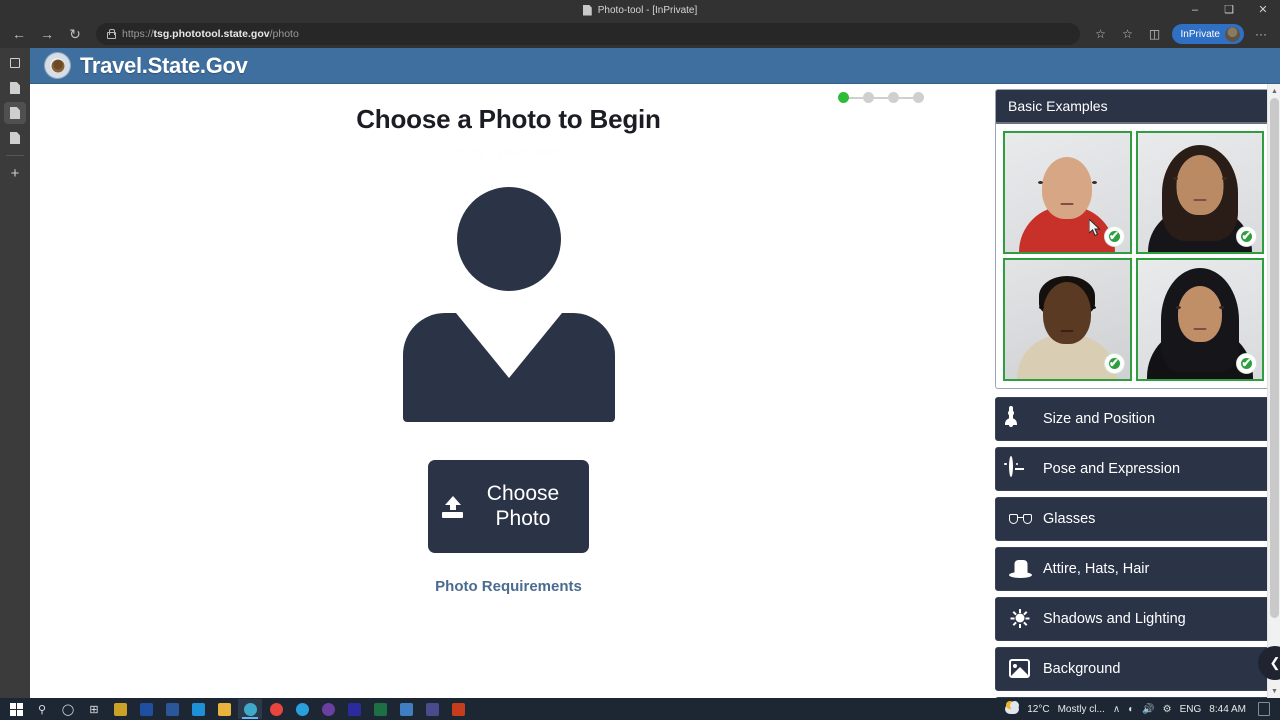  I want to click on upload-icon, so click(452, 507).